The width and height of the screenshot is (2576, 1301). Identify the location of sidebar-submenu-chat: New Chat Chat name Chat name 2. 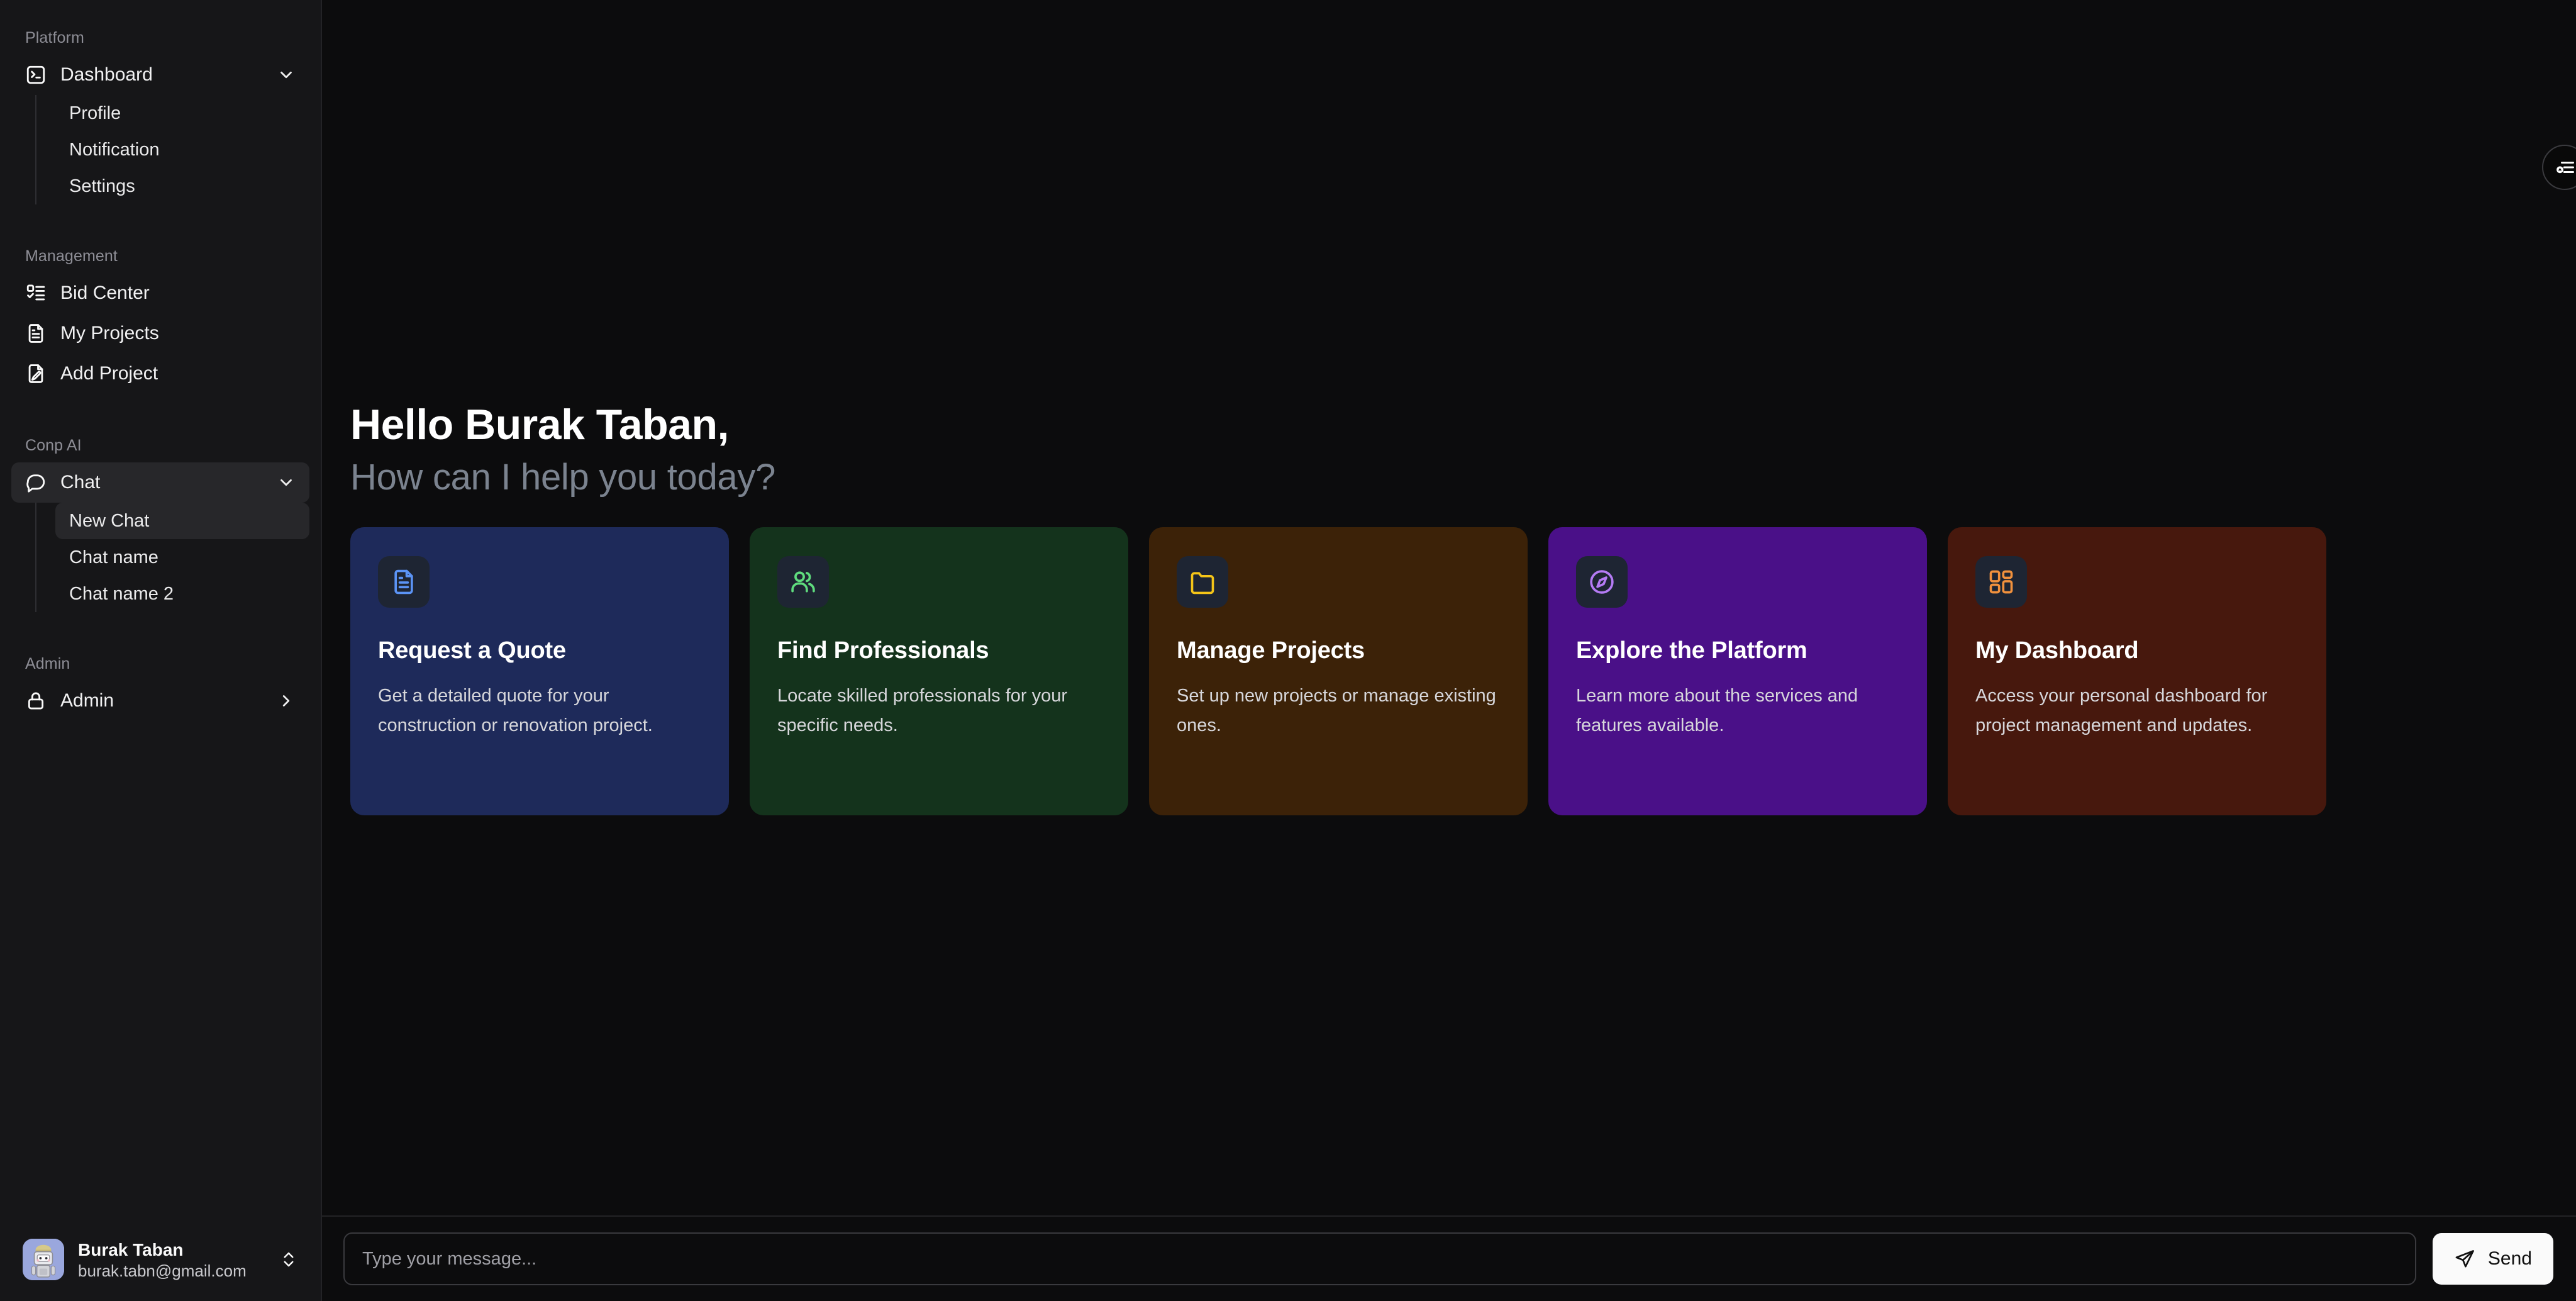
(172, 557).